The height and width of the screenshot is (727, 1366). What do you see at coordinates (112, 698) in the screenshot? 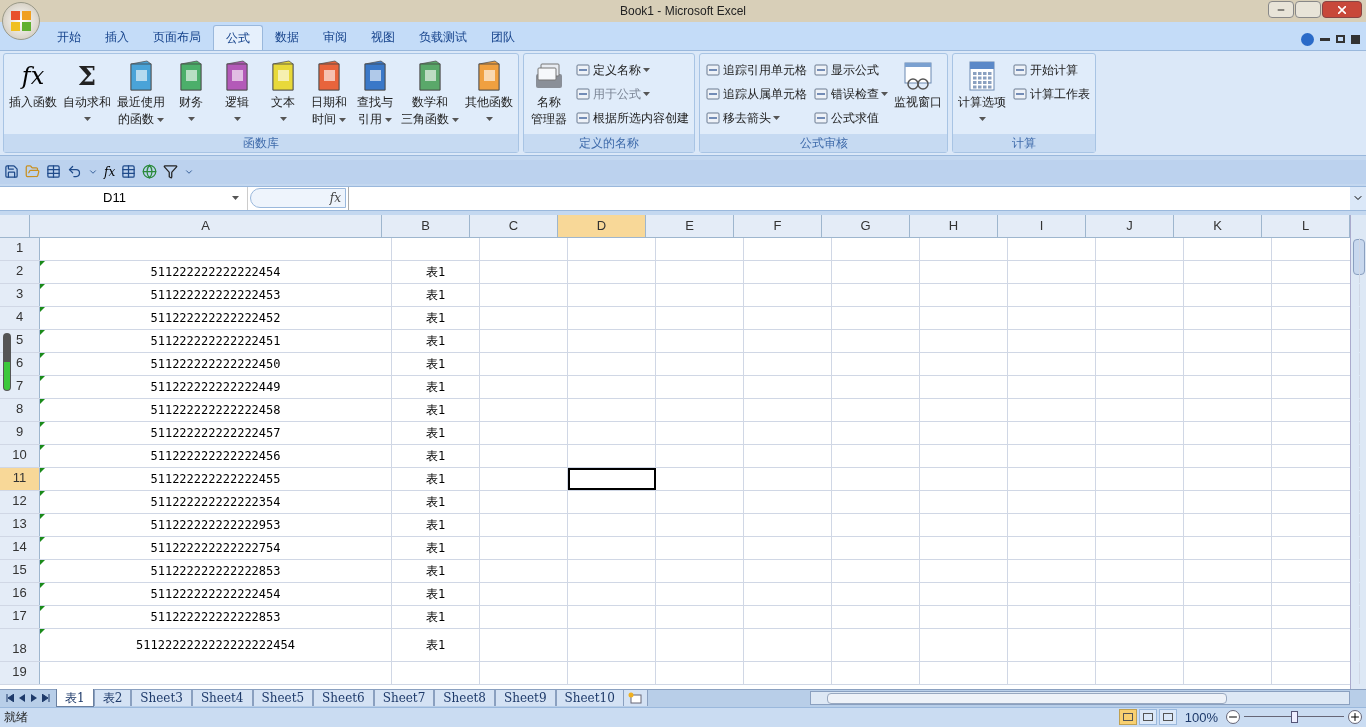
I see `sheet-tab: 表2` at bounding box center [112, 698].